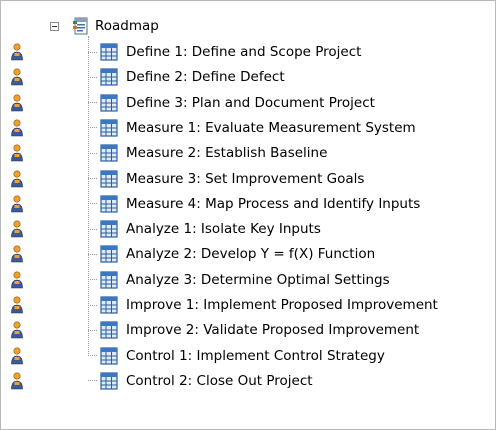 The width and height of the screenshot is (496, 430). I want to click on tree-item-label: Measure 1: Evaluate Measurement System, so click(271, 127).